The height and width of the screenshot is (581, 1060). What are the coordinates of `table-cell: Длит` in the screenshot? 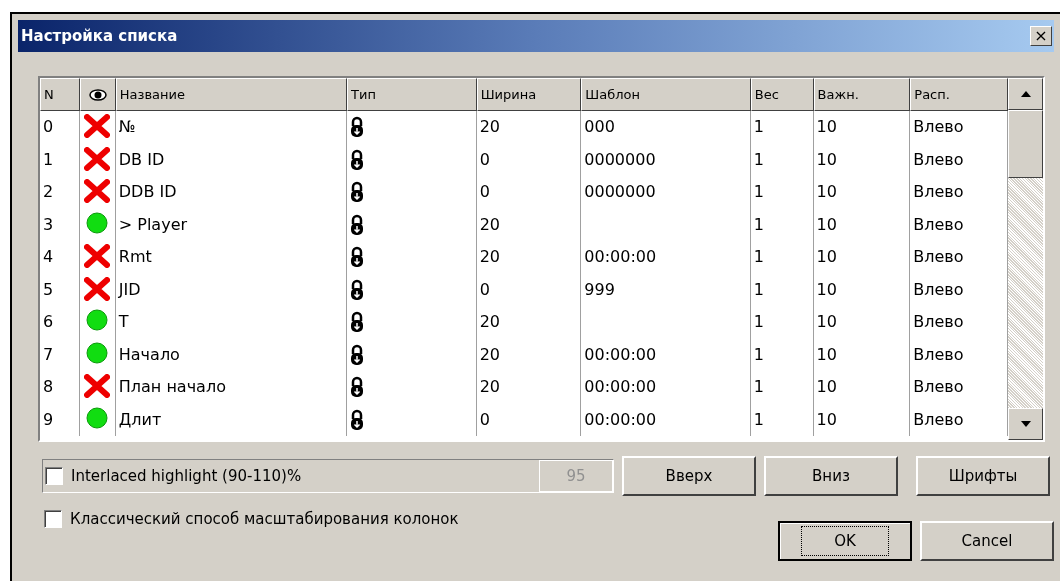 It's located at (140, 419).